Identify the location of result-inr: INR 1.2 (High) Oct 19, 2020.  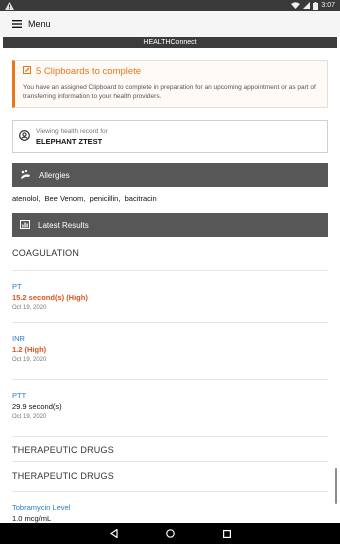
(170, 351).